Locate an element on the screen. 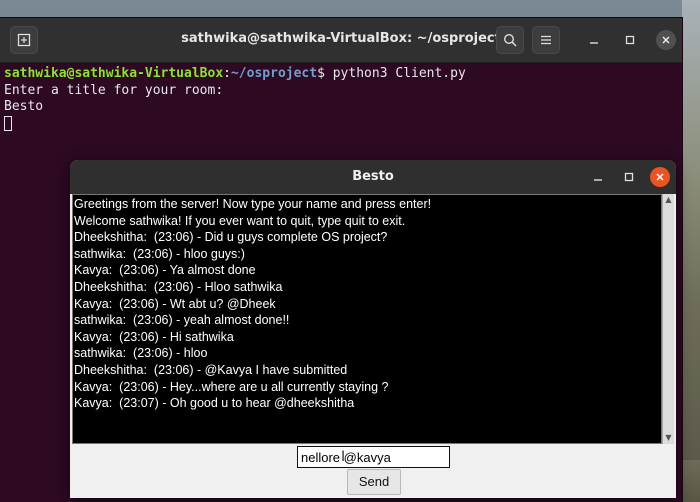 This screenshot has height=502, width=700. chat-scrollbar: ▲ ▼ is located at coordinates (668, 319).